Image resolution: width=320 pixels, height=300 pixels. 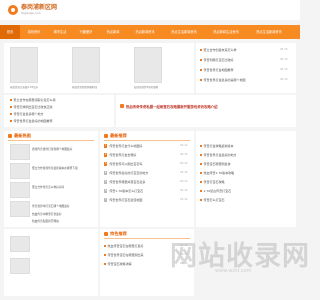 I want to click on list-item: 热血传奇宝石在哪里打最好, so click(x=124, y=246).